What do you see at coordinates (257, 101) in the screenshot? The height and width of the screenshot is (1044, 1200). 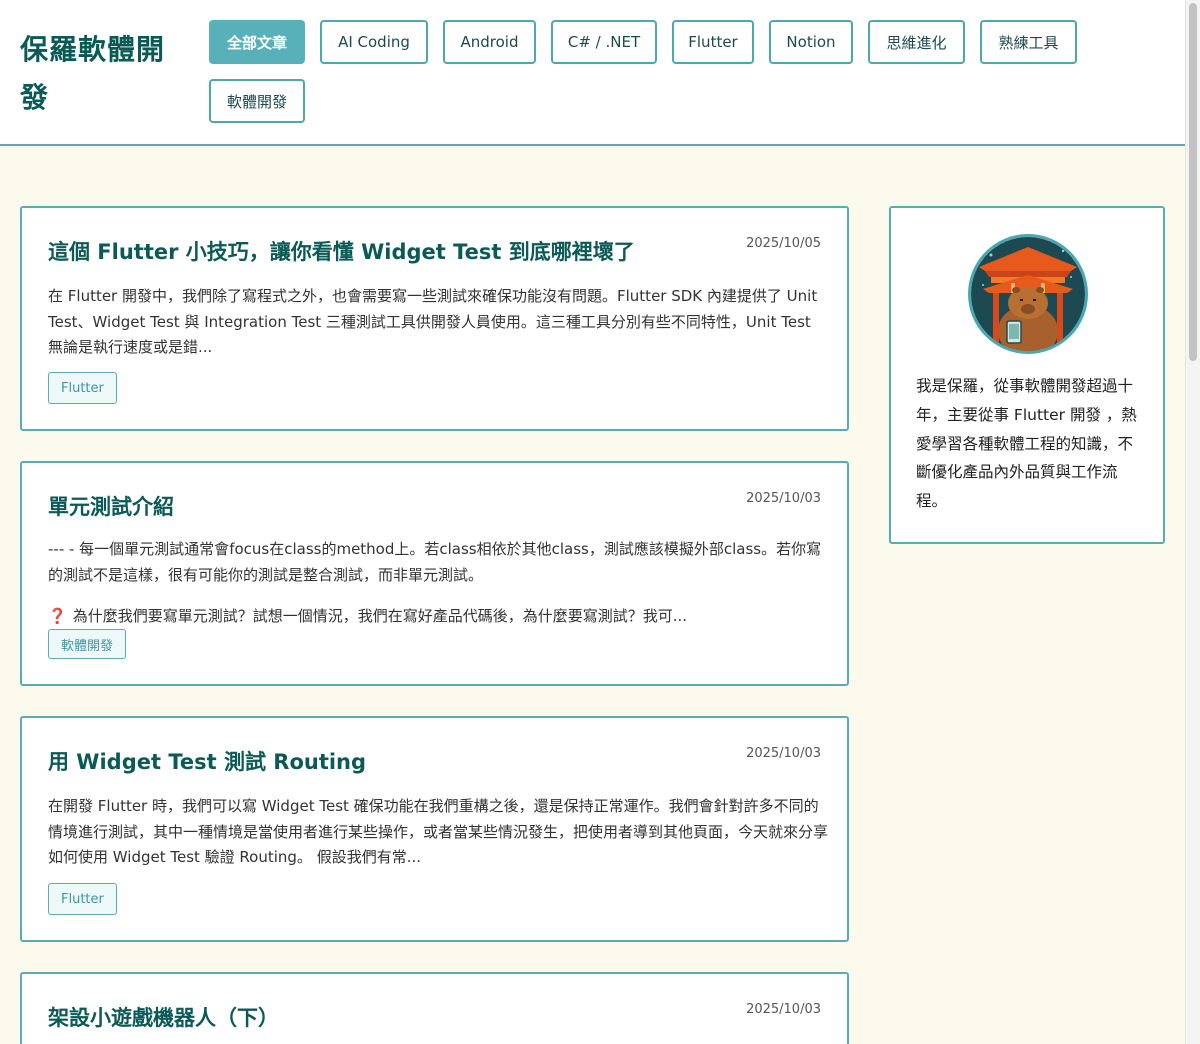 I see `nav-software-dev-button: 軟體開發` at bounding box center [257, 101].